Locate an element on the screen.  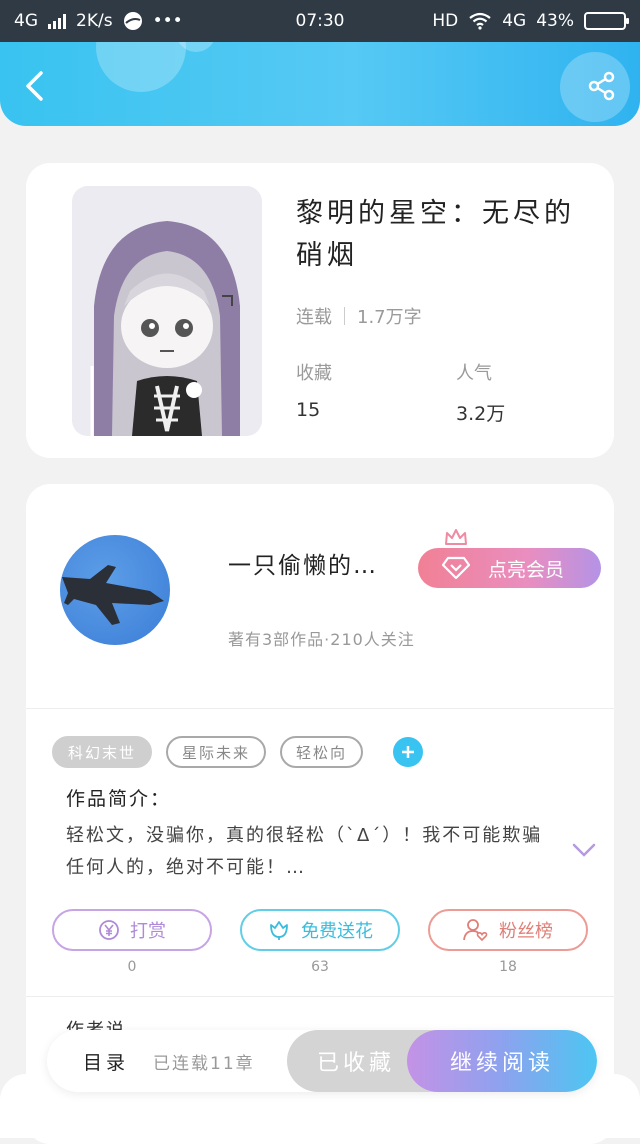
diamond-icon is located at coordinates (456, 568).